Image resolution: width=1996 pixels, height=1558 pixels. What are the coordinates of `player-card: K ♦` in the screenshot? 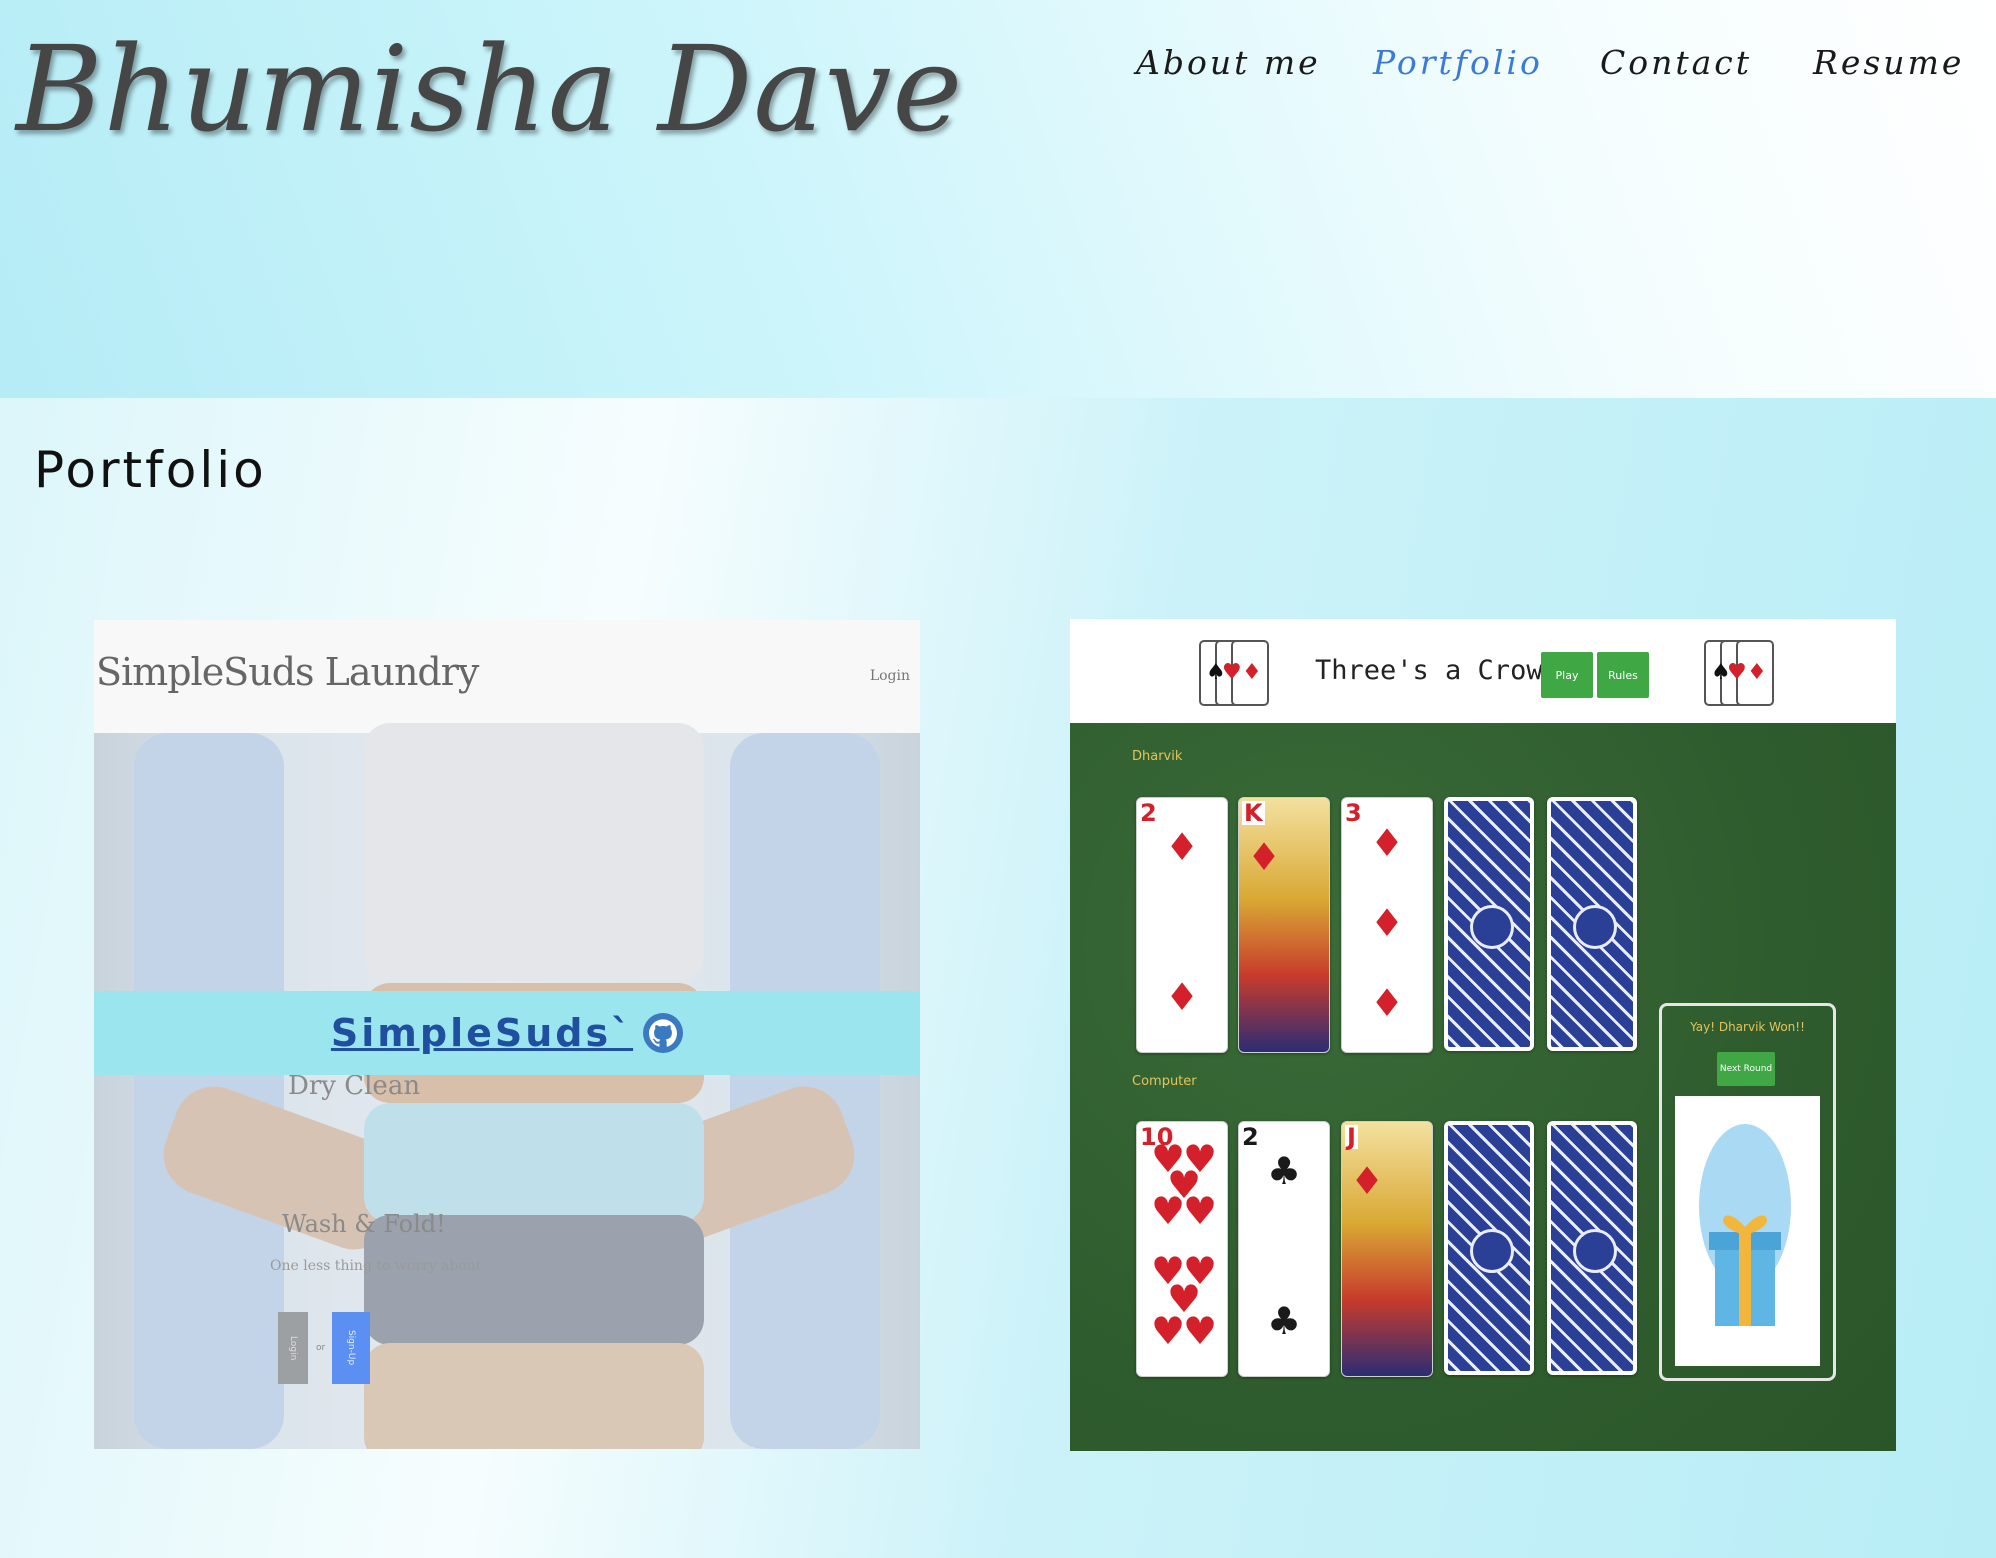 It's located at (1284, 925).